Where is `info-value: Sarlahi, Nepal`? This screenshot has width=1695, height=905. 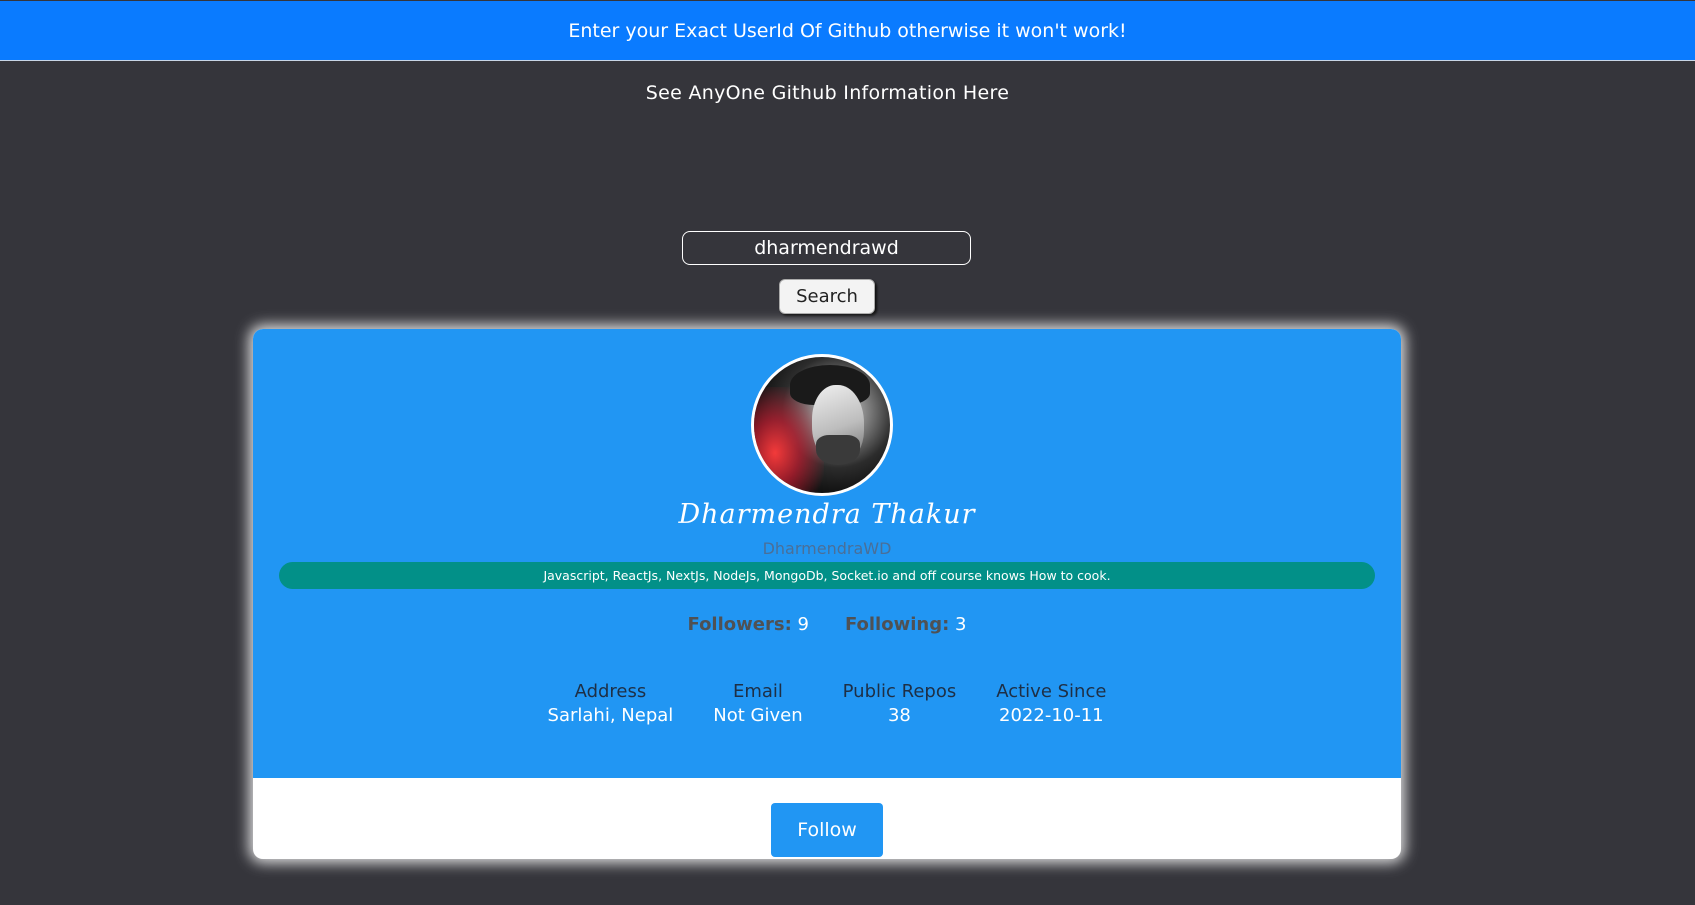 info-value: Sarlahi, Nepal is located at coordinates (610, 715).